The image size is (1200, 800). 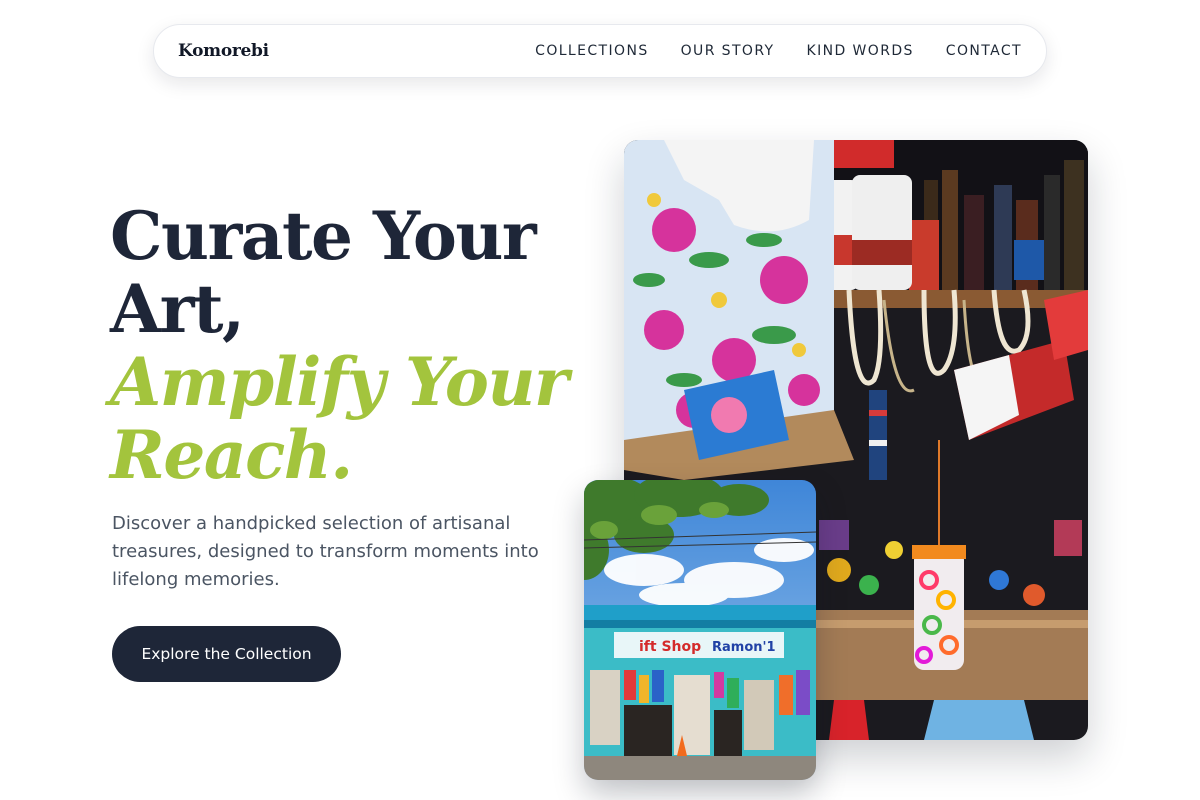 I want to click on hero-title-accent-line-2: Reach., so click(x=231, y=455).